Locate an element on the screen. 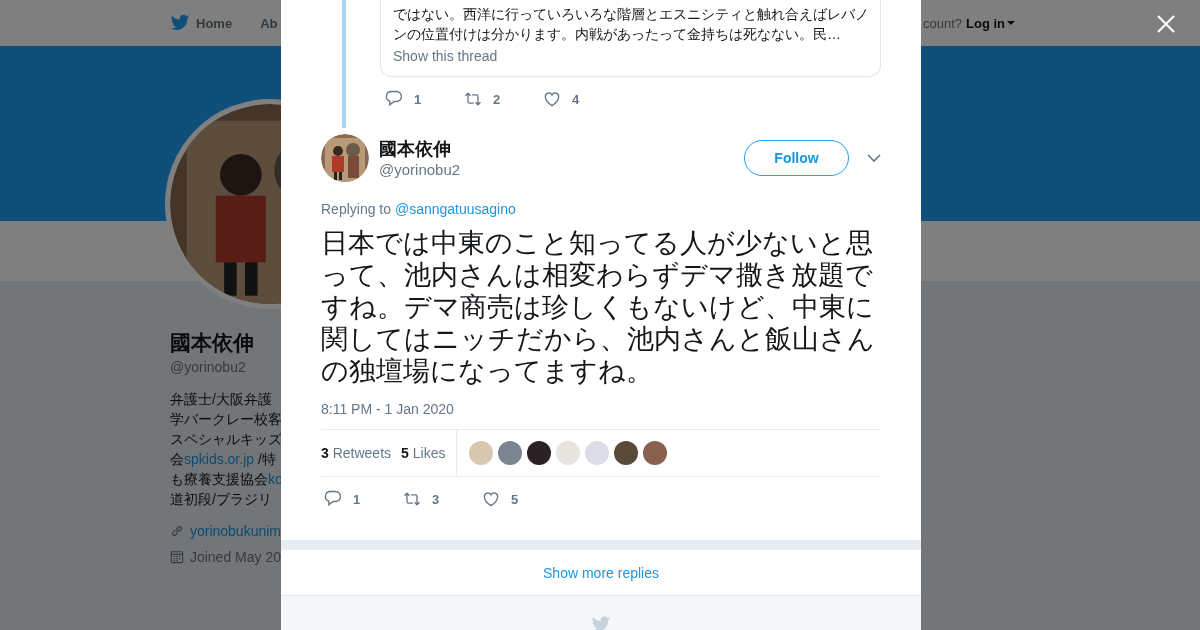  retweet-count: 3 is located at coordinates (436, 499).